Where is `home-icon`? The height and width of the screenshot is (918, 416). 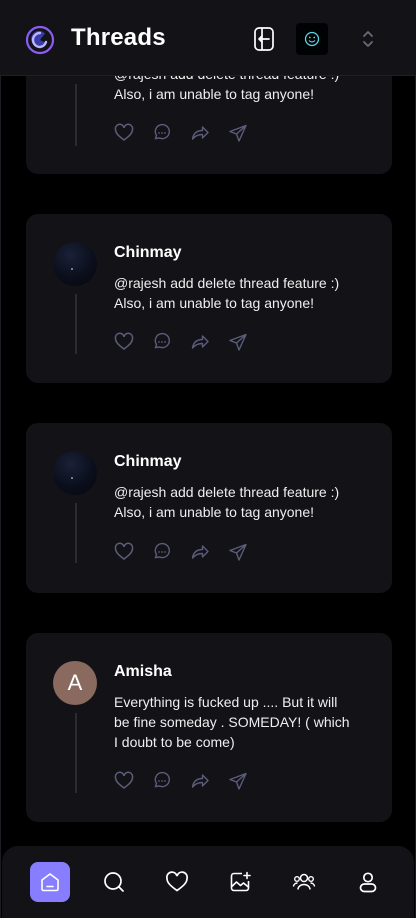
home-icon is located at coordinates (50, 882).